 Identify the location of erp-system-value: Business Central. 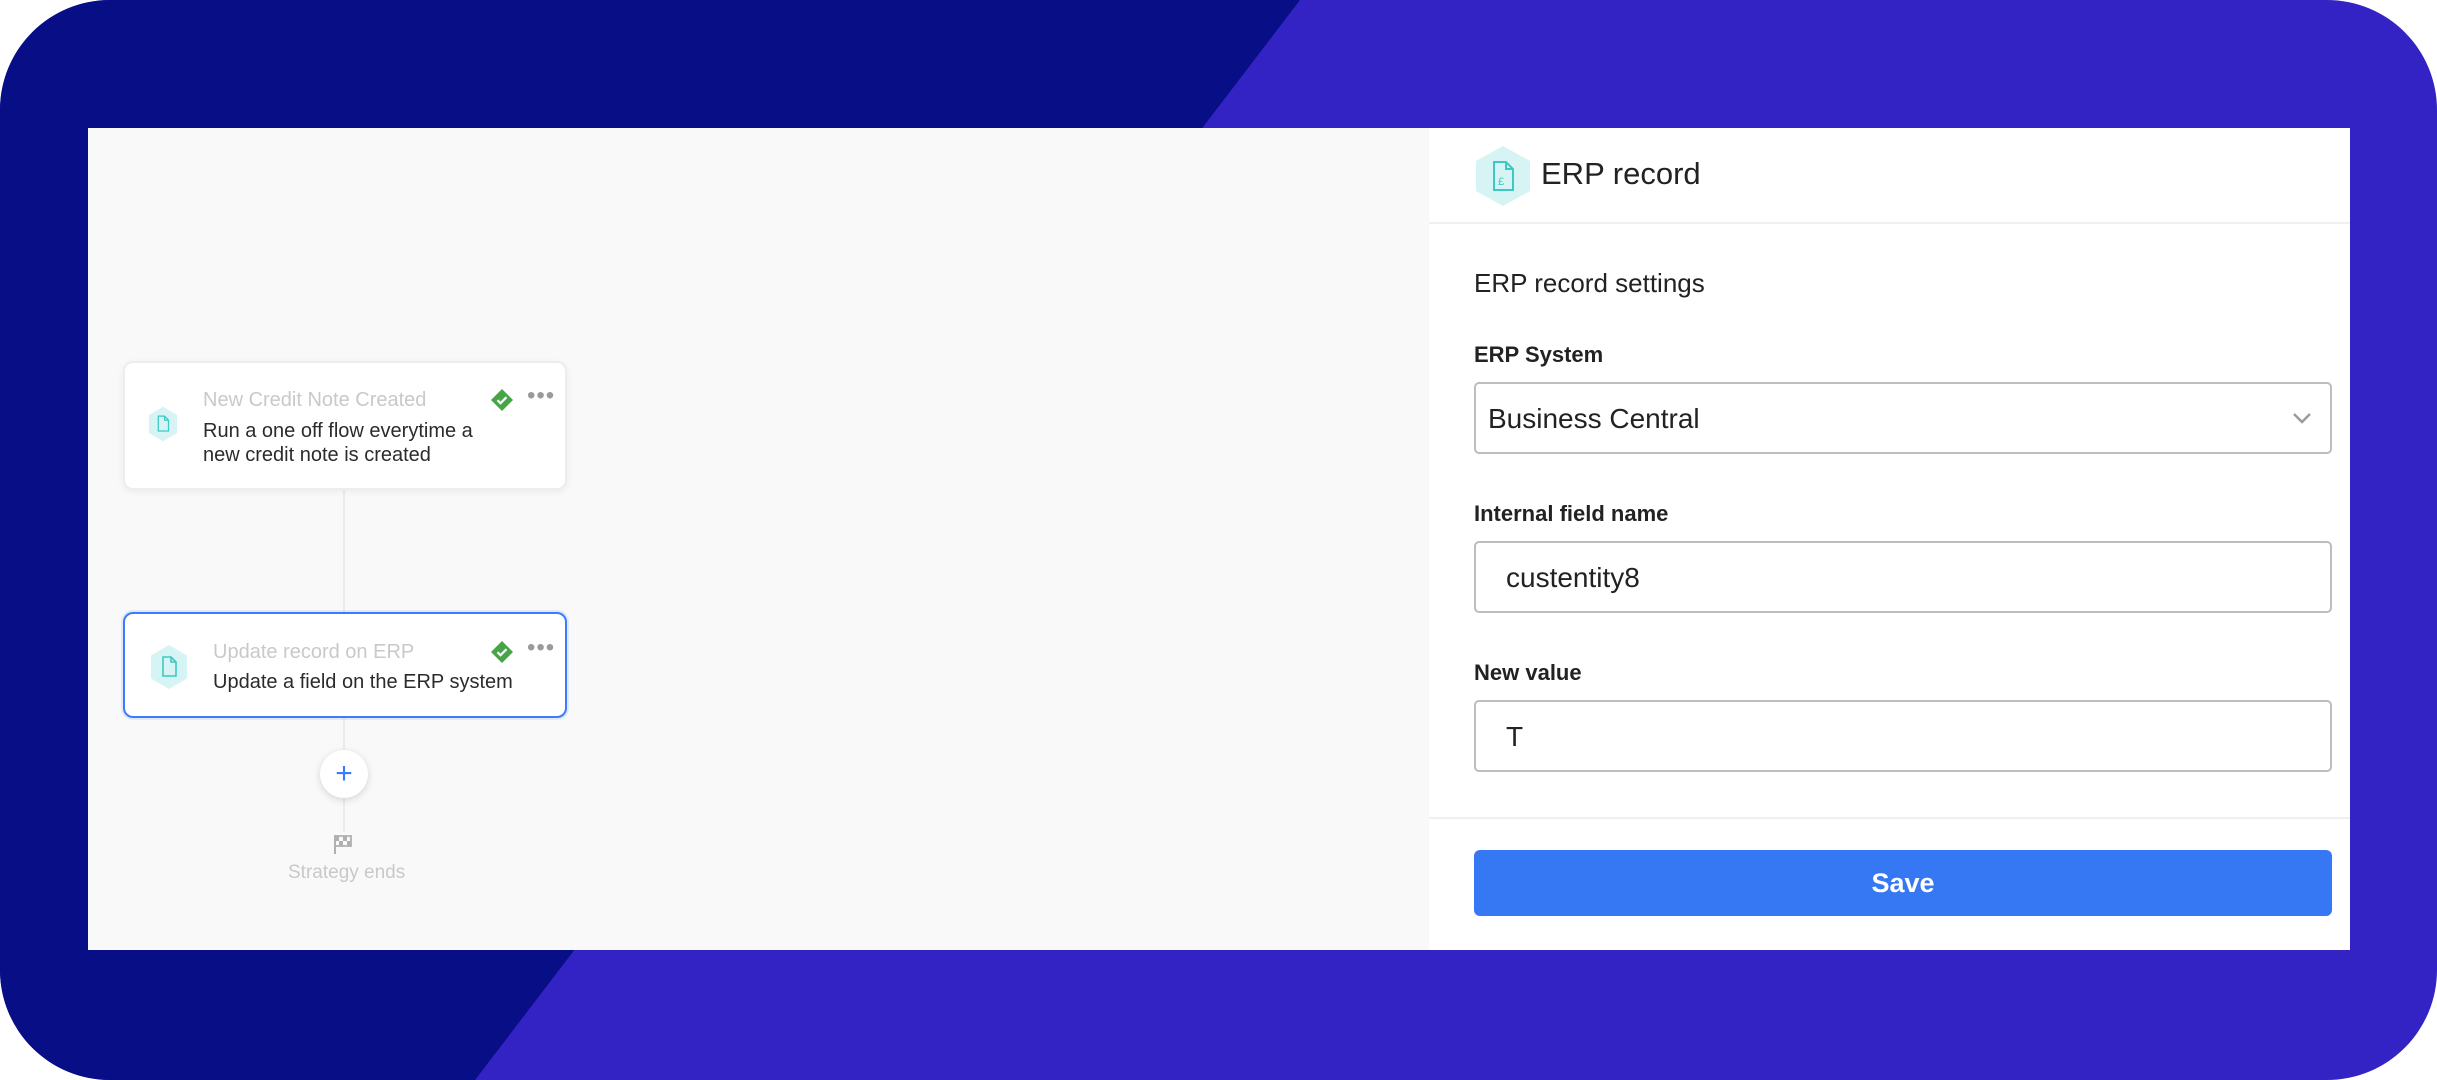
(1594, 418).